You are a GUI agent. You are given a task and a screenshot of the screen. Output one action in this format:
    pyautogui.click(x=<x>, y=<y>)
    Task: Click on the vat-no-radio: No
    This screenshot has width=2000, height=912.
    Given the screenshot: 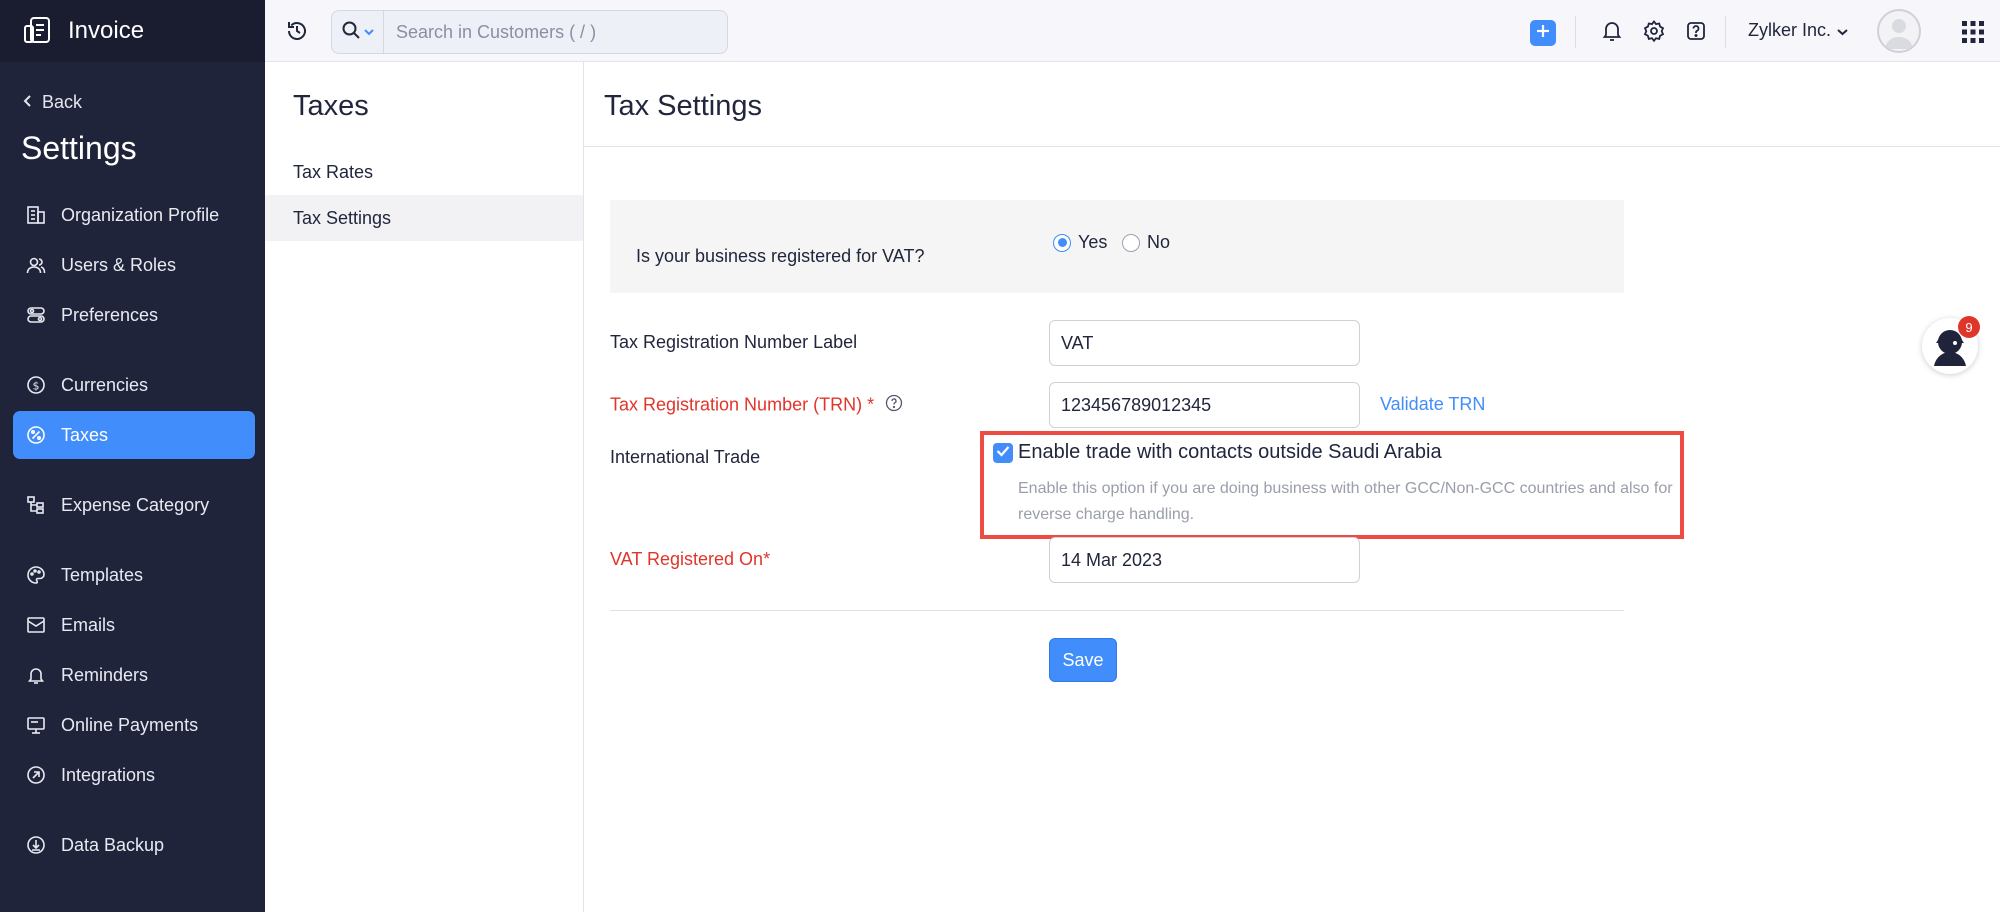 What is the action you would take?
    pyautogui.click(x=1146, y=242)
    